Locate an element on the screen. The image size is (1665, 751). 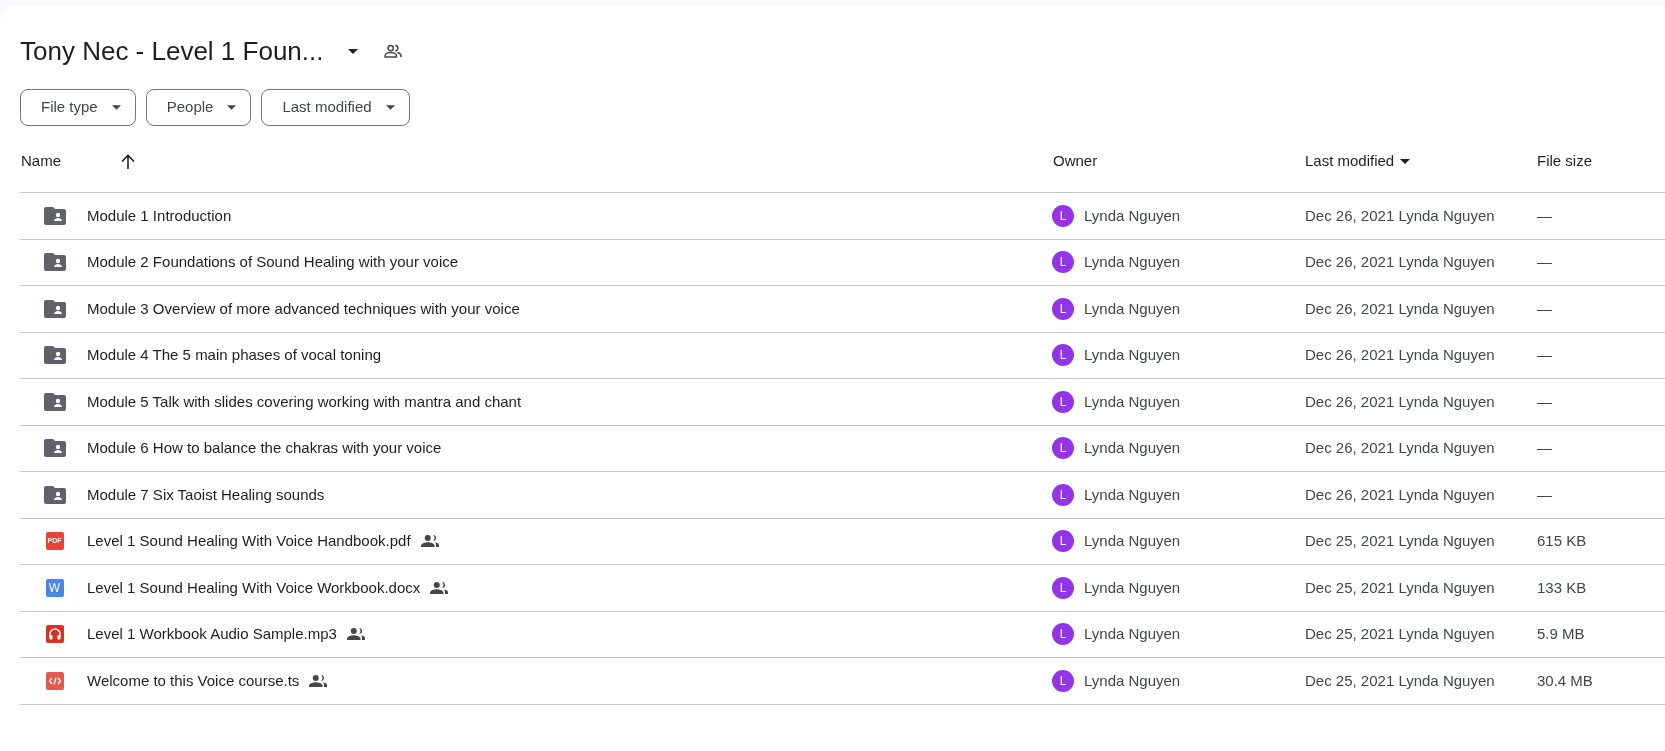
filter-chip: File type is located at coordinates (78, 107).